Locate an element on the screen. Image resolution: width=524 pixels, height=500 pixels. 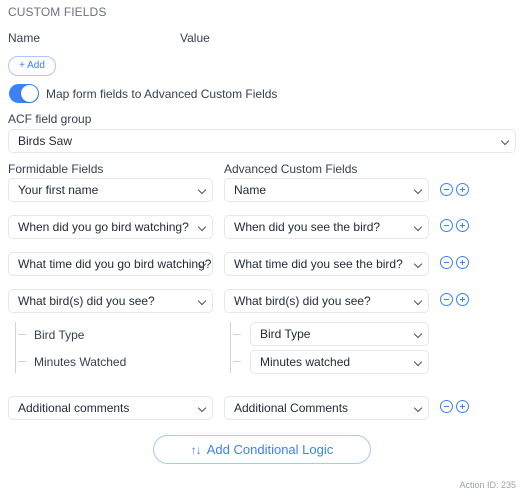
formidable-field-select: What bird(s) did you see? is located at coordinates (110, 301).